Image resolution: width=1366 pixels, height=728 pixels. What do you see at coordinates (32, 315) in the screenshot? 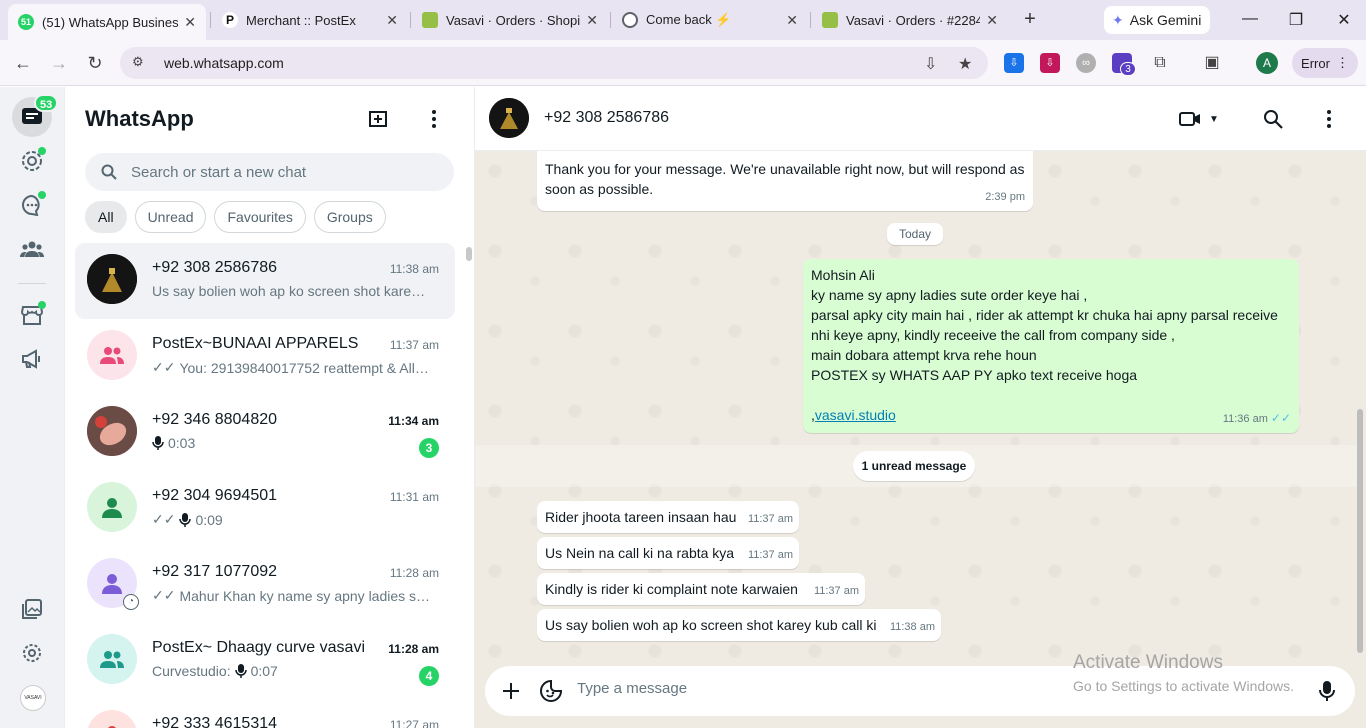
I see `business-tools-store-icon` at bounding box center [32, 315].